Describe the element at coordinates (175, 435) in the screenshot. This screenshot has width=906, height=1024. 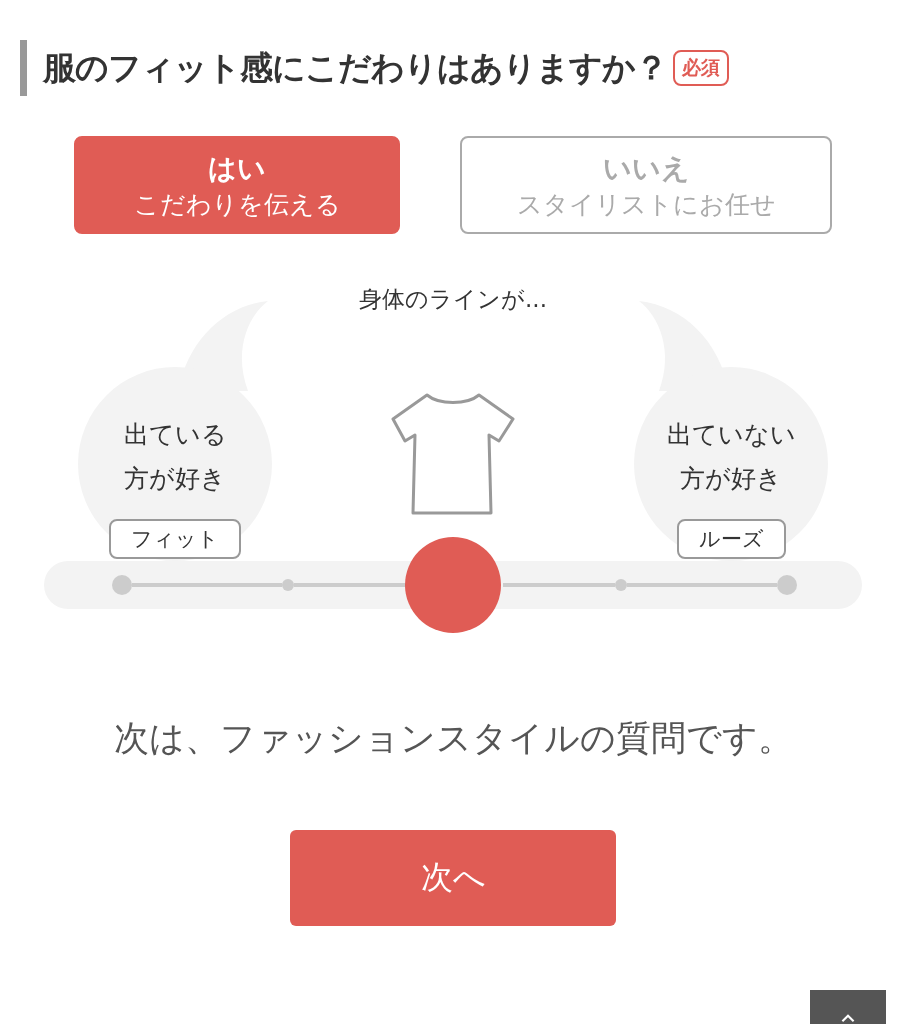
I see `bubble-text: 出ている` at that location.